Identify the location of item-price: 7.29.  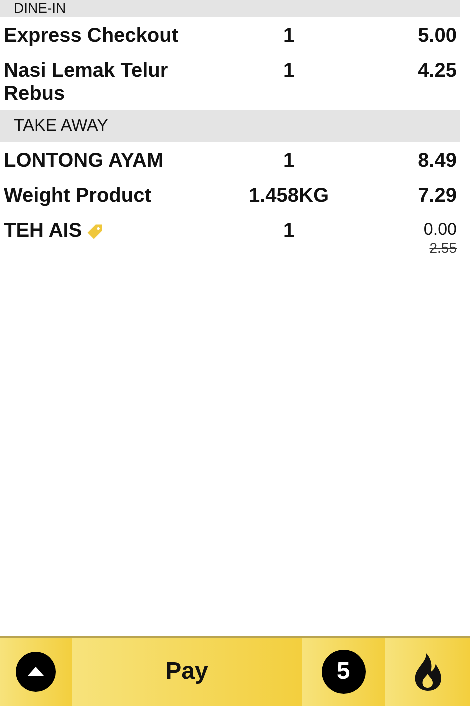
(437, 196).